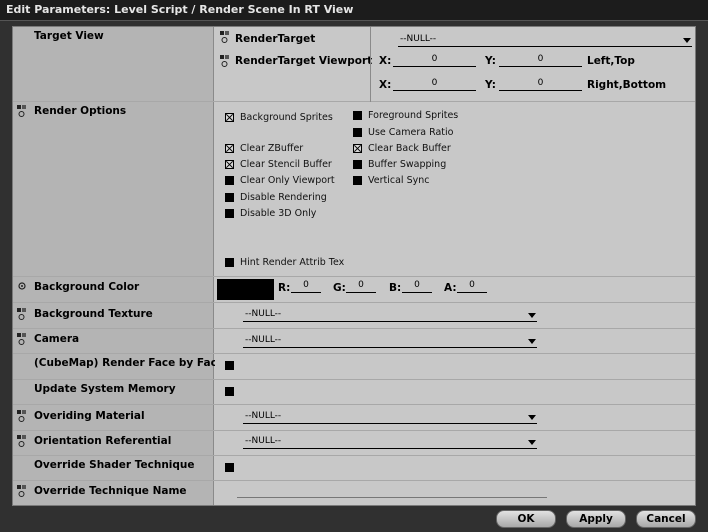  What do you see at coordinates (229, 467) in the screenshot?
I see `override-shader-checkbox` at bounding box center [229, 467].